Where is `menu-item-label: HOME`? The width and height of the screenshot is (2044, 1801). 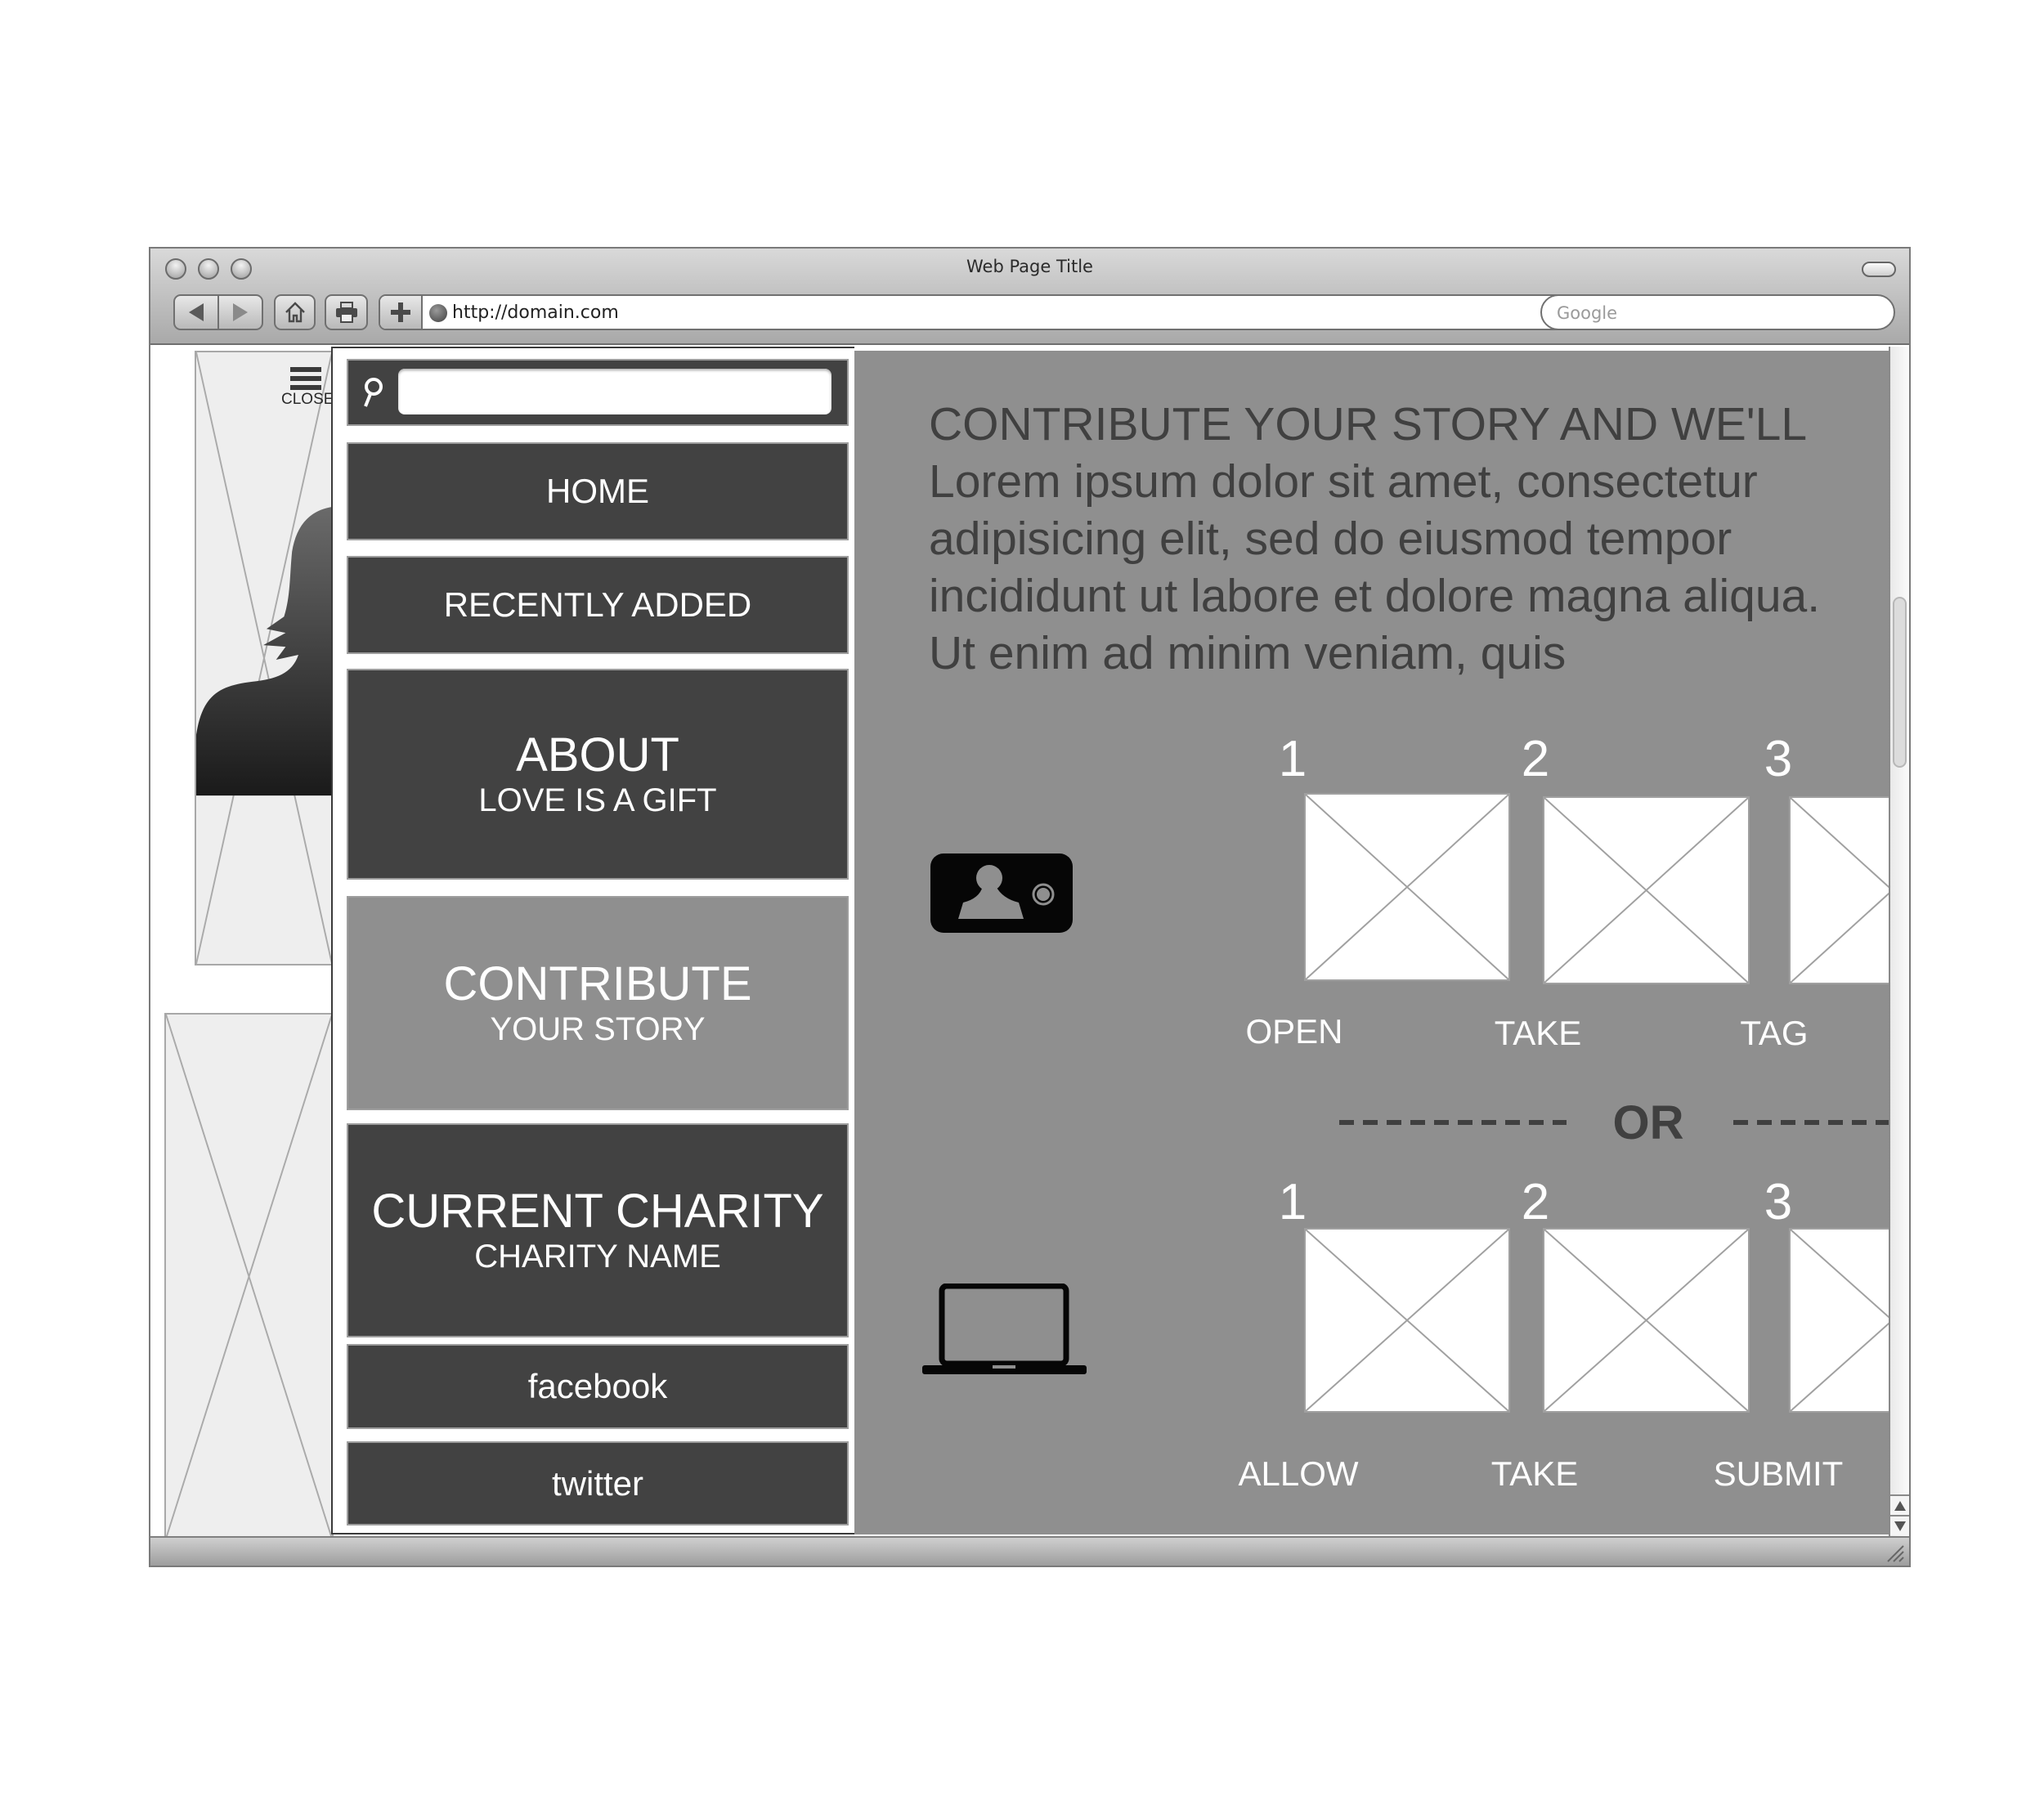 menu-item-label: HOME is located at coordinates (598, 491).